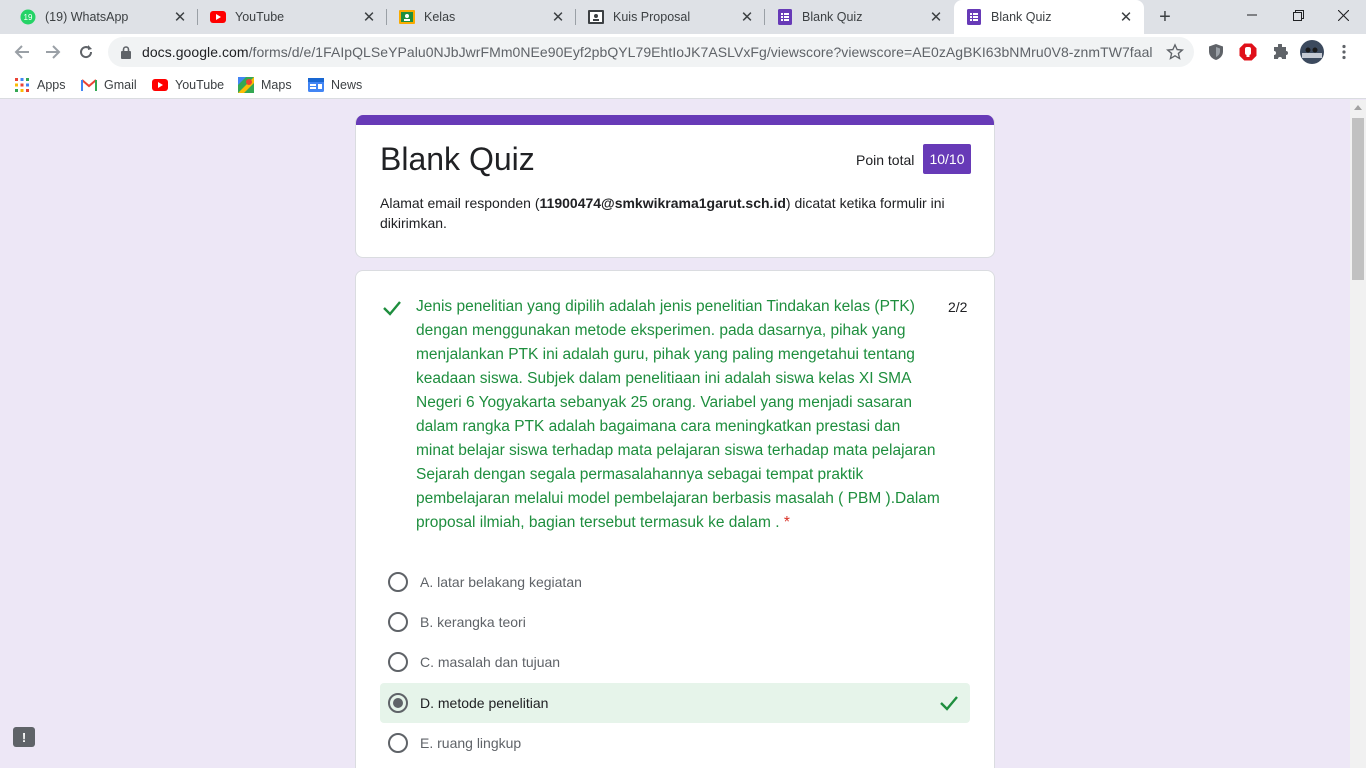 The height and width of the screenshot is (768, 1366). What do you see at coordinates (1280, 52) in the screenshot?
I see `extensions-puzzle-icon` at bounding box center [1280, 52].